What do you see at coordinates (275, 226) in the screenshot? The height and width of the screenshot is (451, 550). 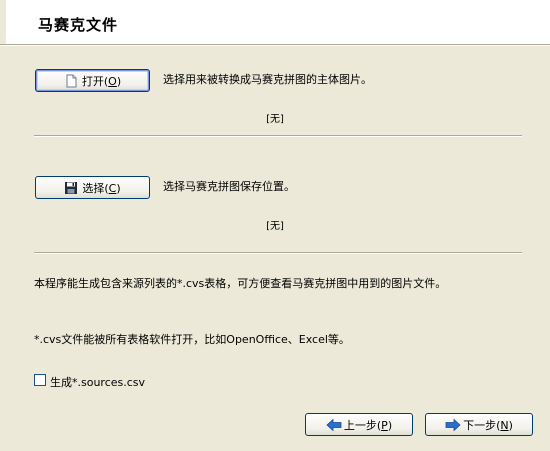 I see `save-status: [无]` at bounding box center [275, 226].